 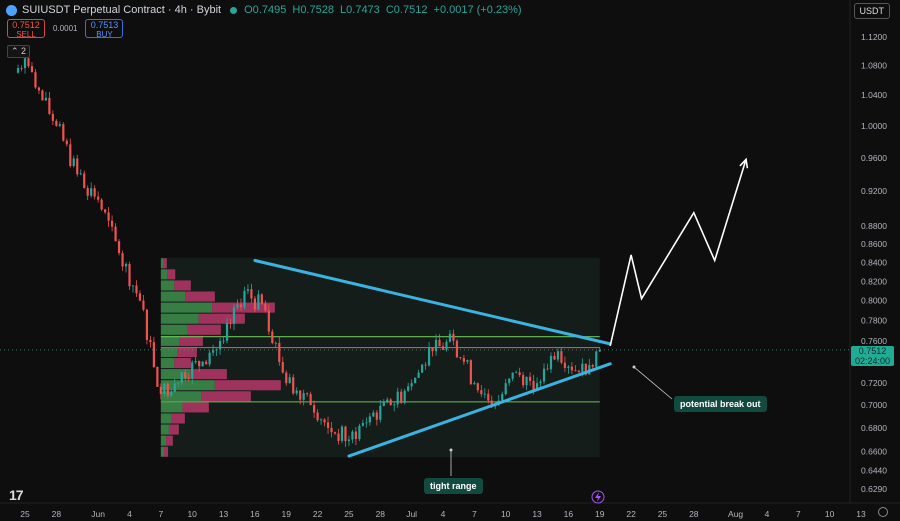 What do you see at coordinates (477, 10) in the screenshot?
I see `change-value: +0.0017 (+0.23%)` at bounding box center [477, 10].